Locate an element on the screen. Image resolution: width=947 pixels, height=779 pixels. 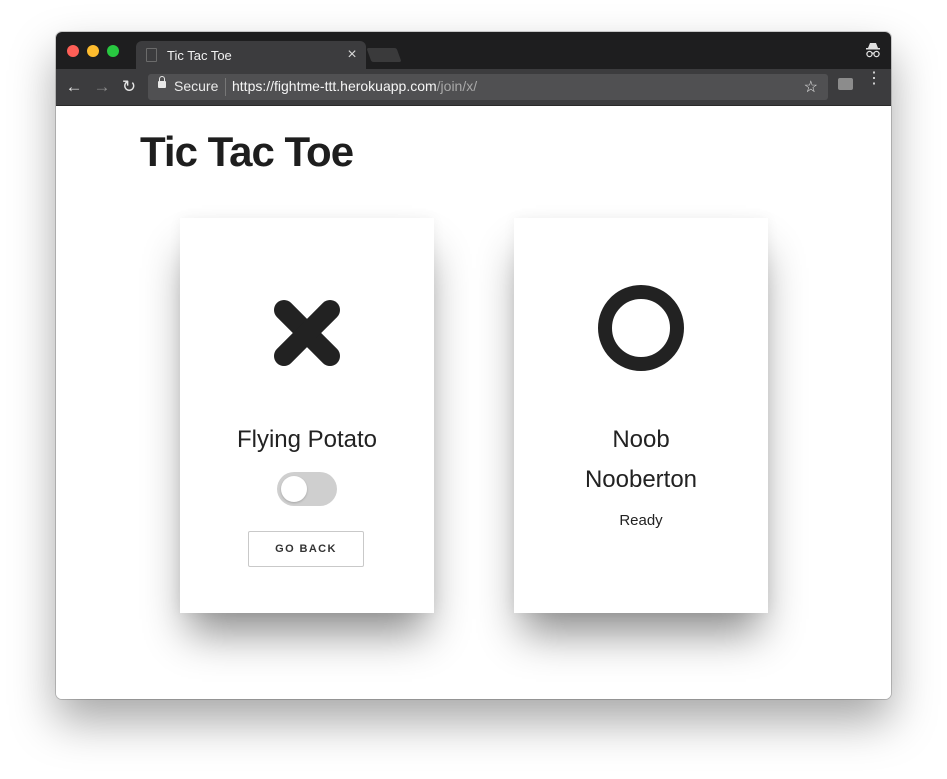
window-controls is located at coordinates (93, 51).